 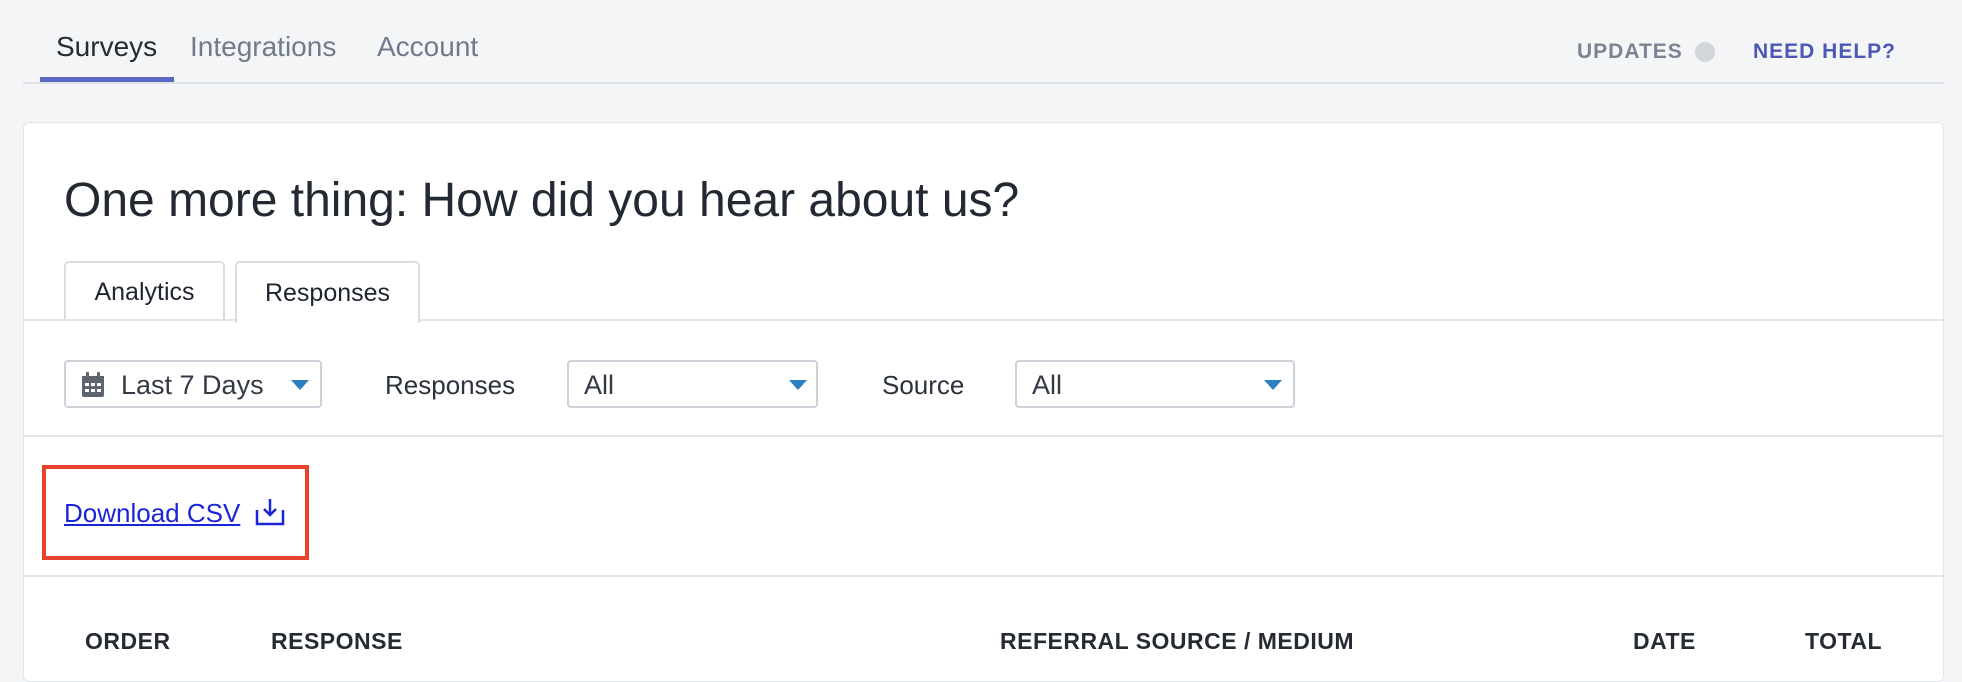 What do you see at coordinates (983, 436) in the screenshot?
I see `filters-divider` at bounding box center [983, 436].